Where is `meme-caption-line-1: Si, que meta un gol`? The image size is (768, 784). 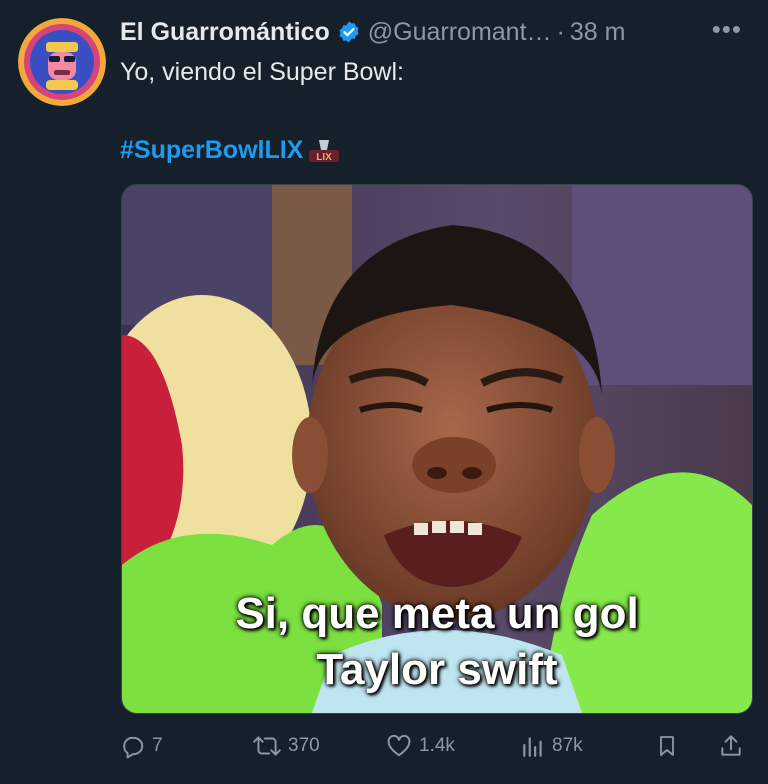 meme-caption-line-1: Si, que meta un gol is located at coordinates (437, 613).